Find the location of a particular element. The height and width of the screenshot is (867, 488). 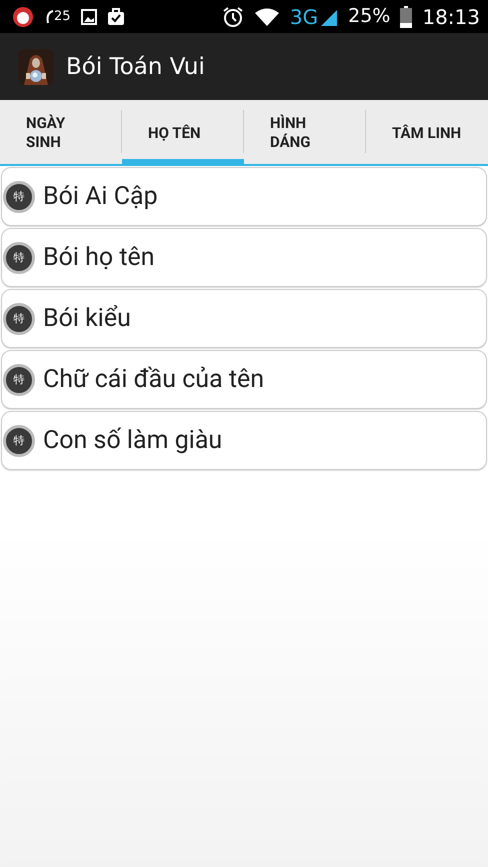

battery-icon is located at coordinates (406, 17).